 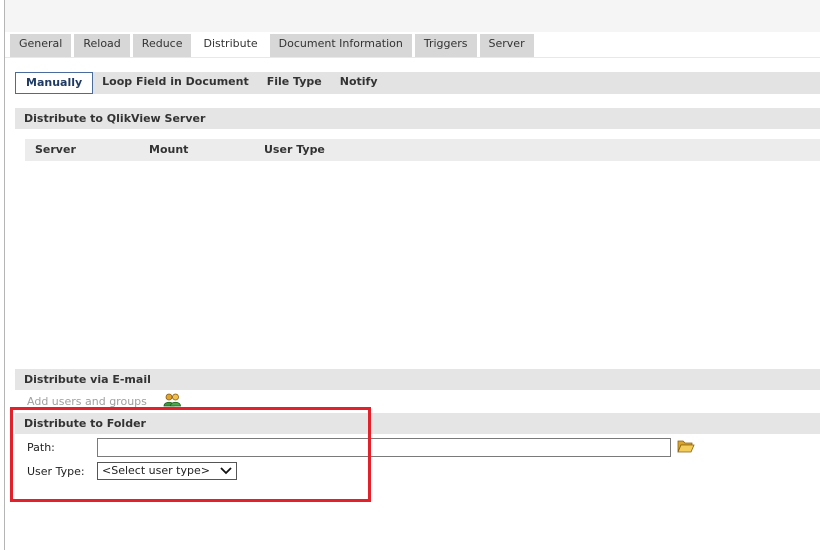 I want to click on subtab-loop-field-in-document: Loop Field in Document, so click(x=175, y=83).